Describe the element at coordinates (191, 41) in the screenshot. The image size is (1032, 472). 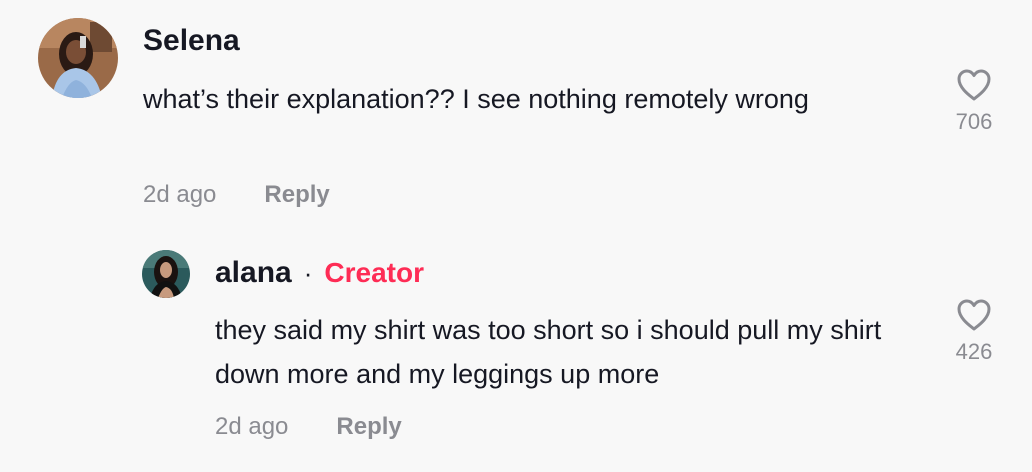
I see `comment-username: Selena` at that location.